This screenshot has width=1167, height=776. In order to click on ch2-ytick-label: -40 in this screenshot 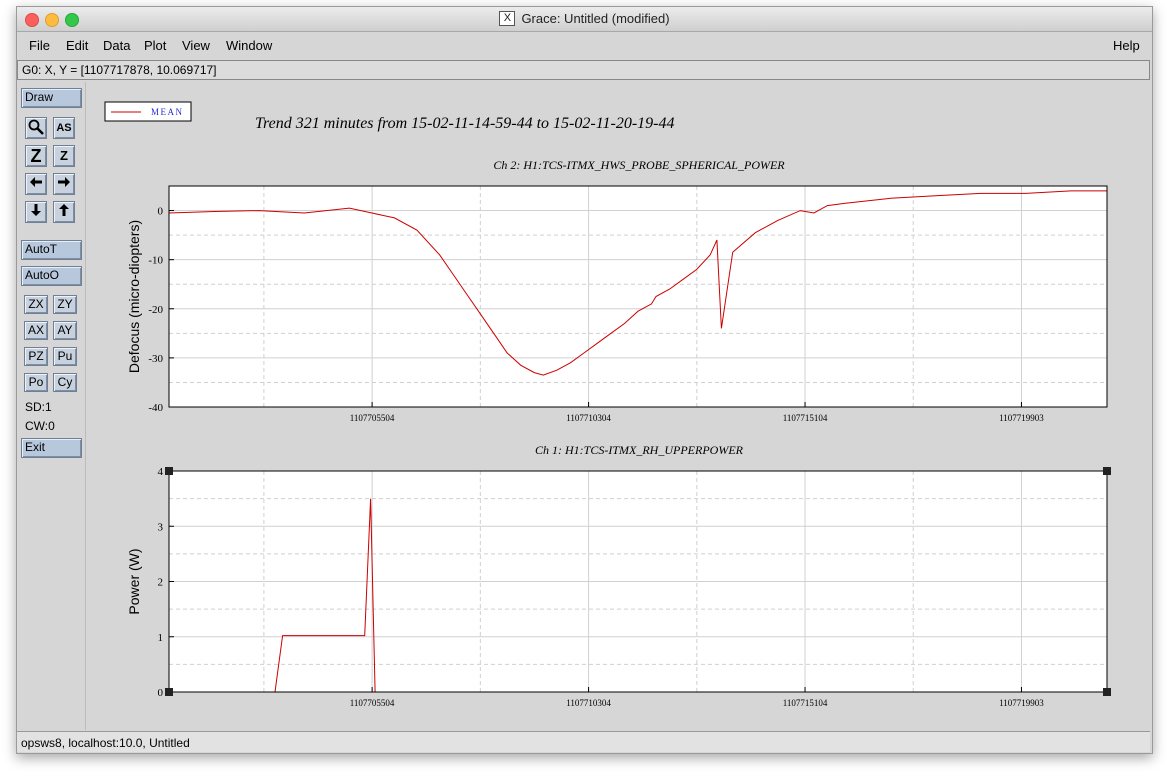, I will do `click(155, 408)`.